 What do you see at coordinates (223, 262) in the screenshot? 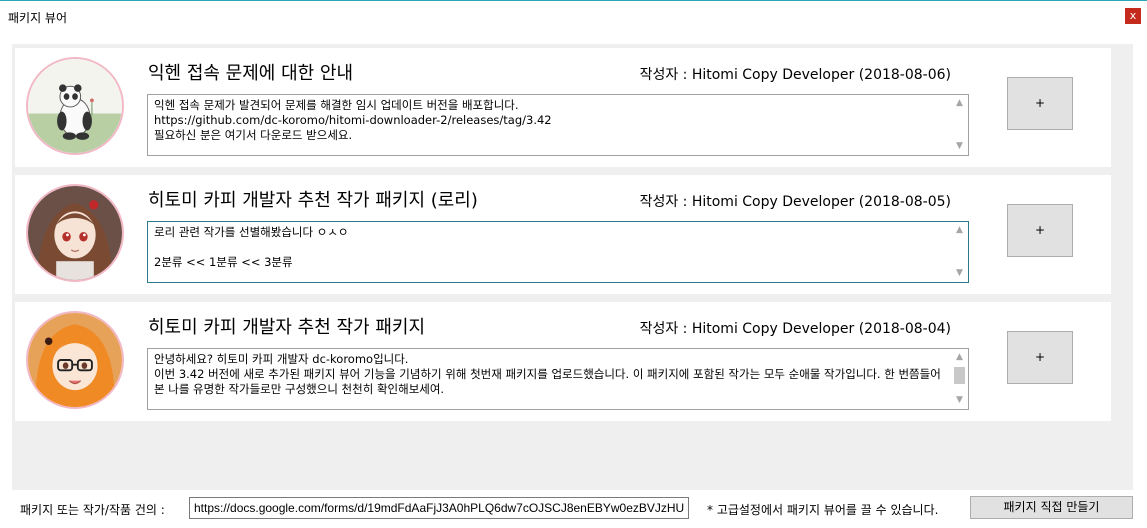
I see `description-line: 2분류 << 1분류 << 3분류` at bounding box center [223, 262].